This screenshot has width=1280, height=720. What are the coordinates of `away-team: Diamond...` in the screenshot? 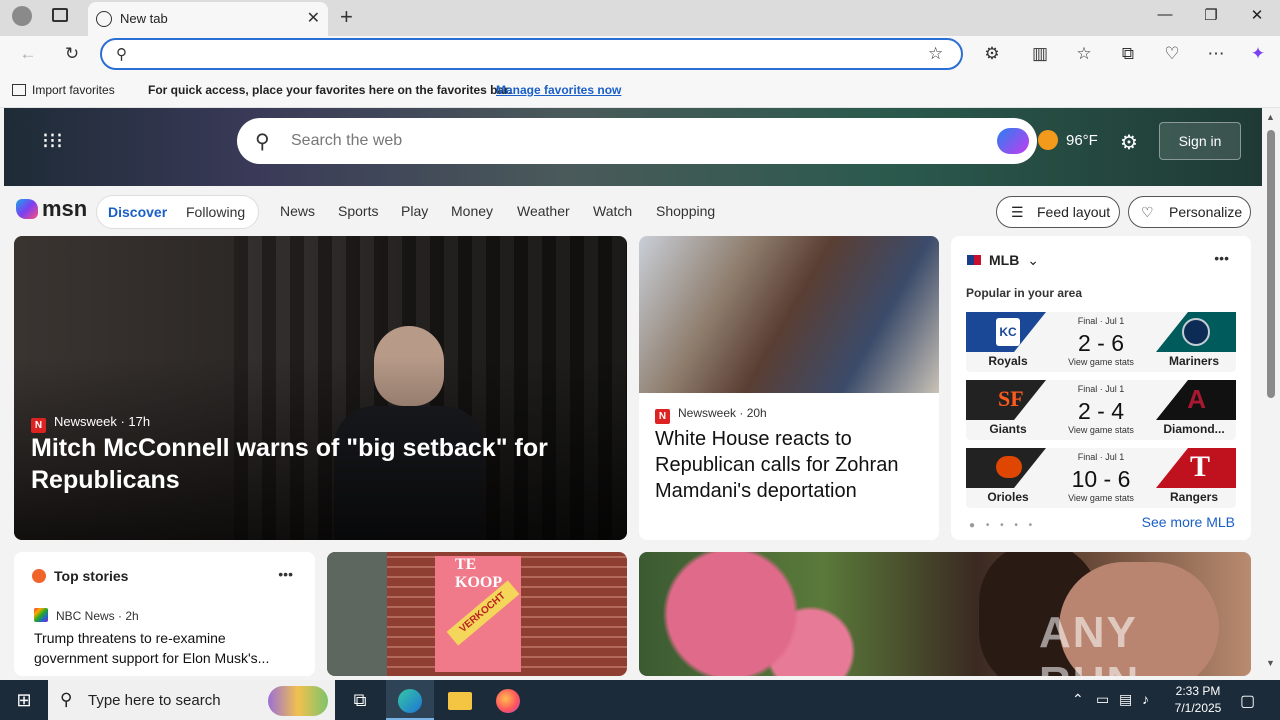 It's located at (1194, 429).